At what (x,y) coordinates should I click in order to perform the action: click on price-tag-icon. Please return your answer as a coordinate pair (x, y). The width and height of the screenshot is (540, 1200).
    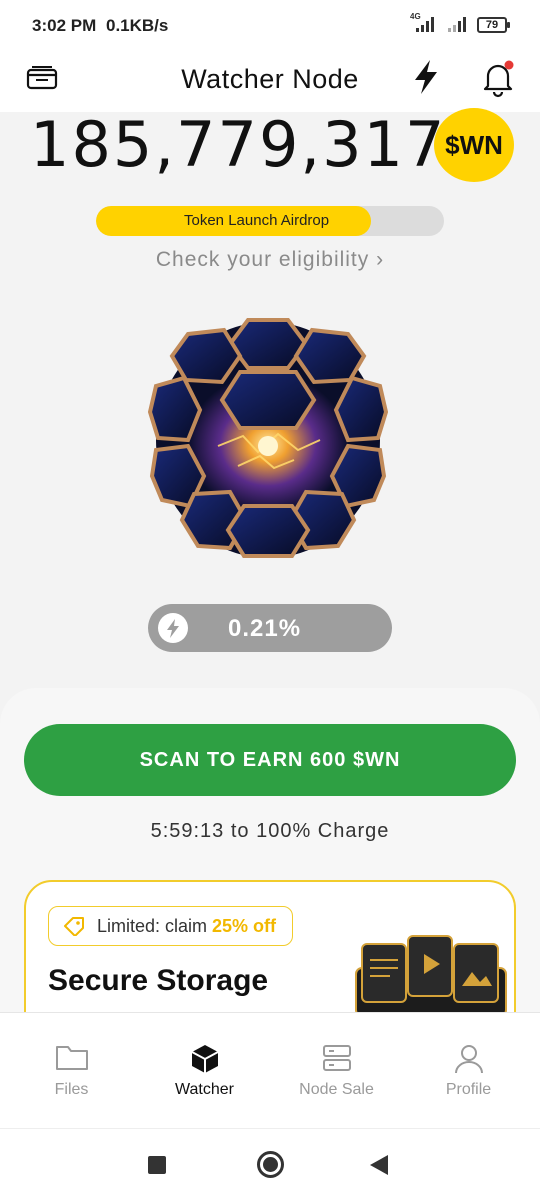
    Looking at the image, I should click on (74, 926).